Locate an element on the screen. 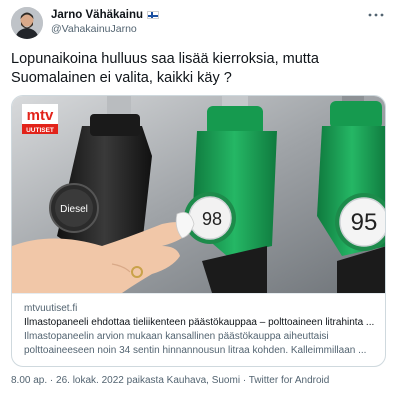  pump-label-98: 98 is located at coordinates (212, 219).